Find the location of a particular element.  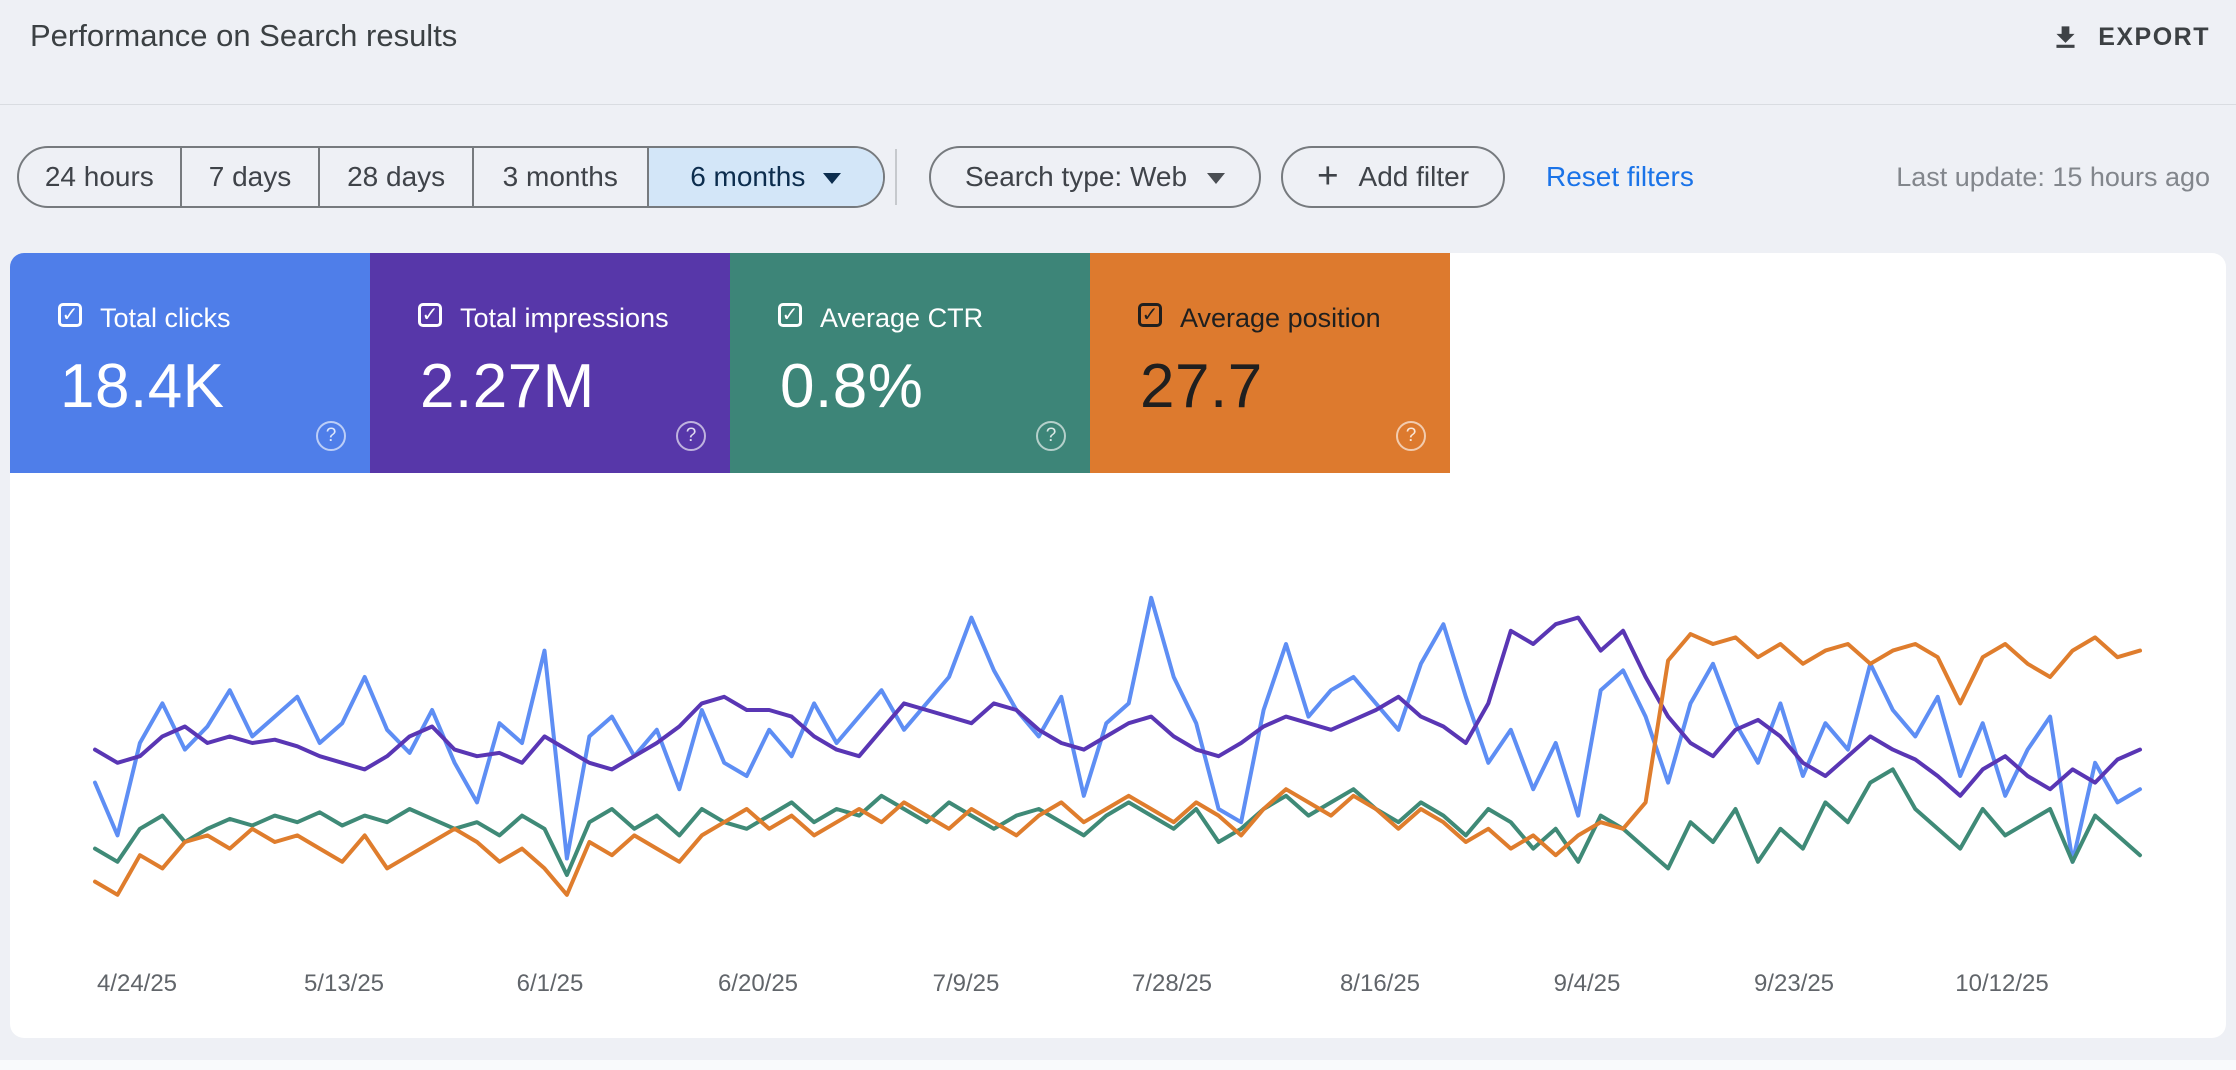

search-type-dropdown: Search type: Web is located at coordinates (1095, 177).